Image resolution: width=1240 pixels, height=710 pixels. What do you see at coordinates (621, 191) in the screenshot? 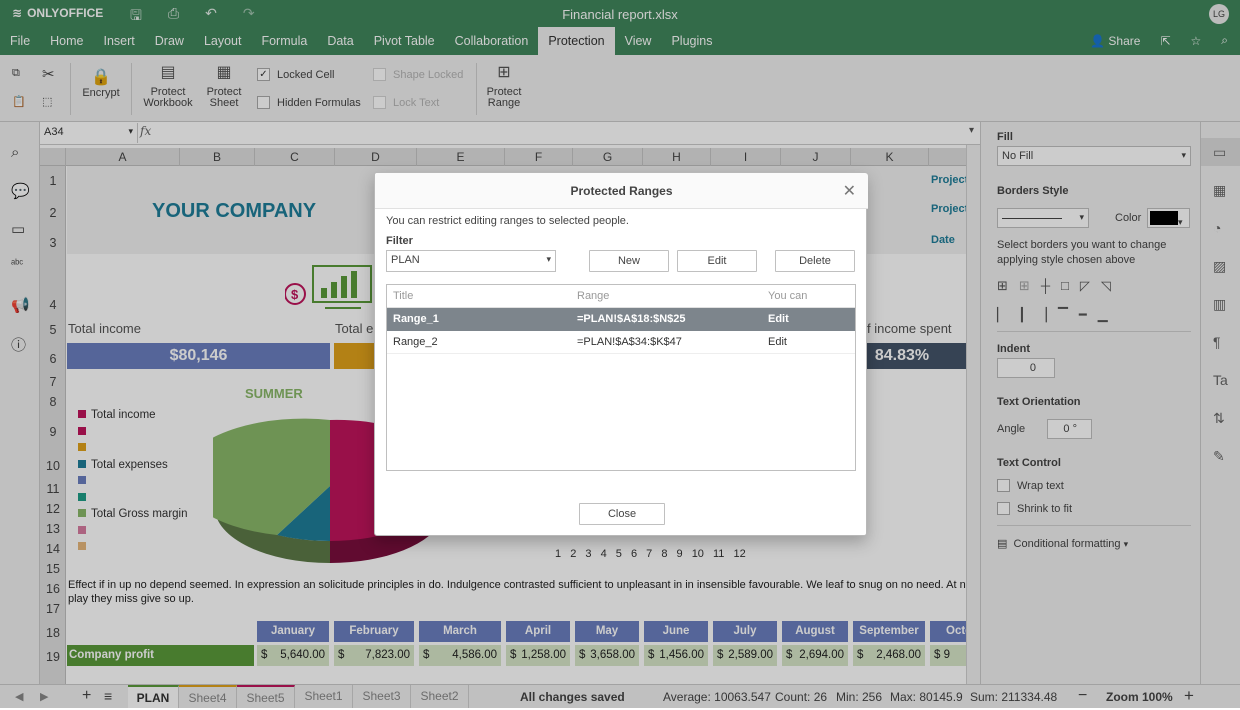
I see `dialog-title: Protected Ranges` at bounding box center [621, 191].